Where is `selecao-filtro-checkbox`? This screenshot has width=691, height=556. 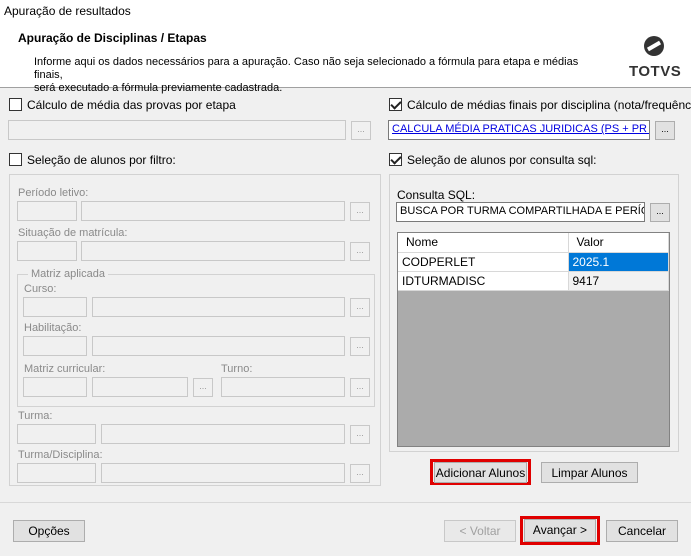 selecao-filtro-checkbox is located at coordinates (15, 159).